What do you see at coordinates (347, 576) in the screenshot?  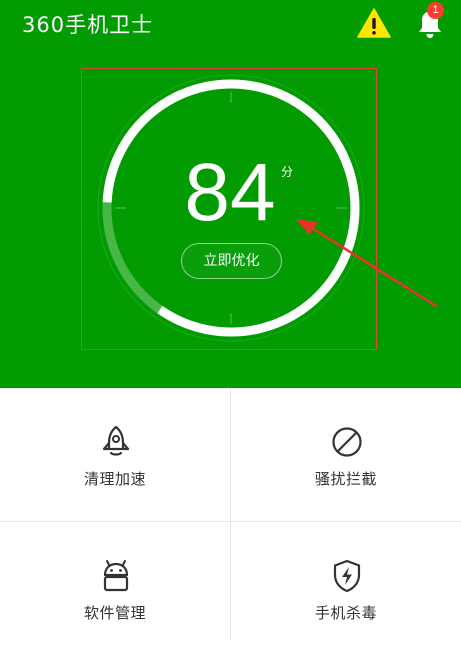 I see `shield-bolt-icon` at bounding box center [347, 576].